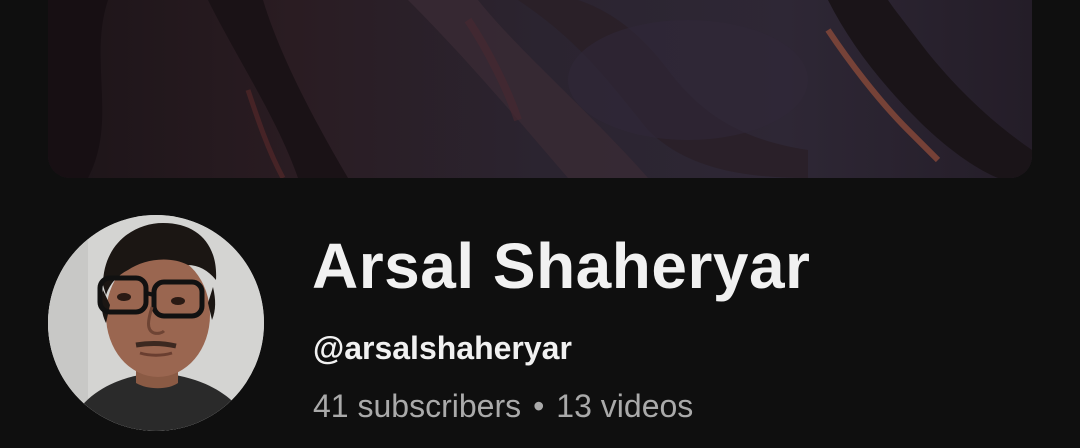  Describe the element at coordinates (561, 266) in the screenshot. I see `channel-name: Arsal Shaheryar` at that location.